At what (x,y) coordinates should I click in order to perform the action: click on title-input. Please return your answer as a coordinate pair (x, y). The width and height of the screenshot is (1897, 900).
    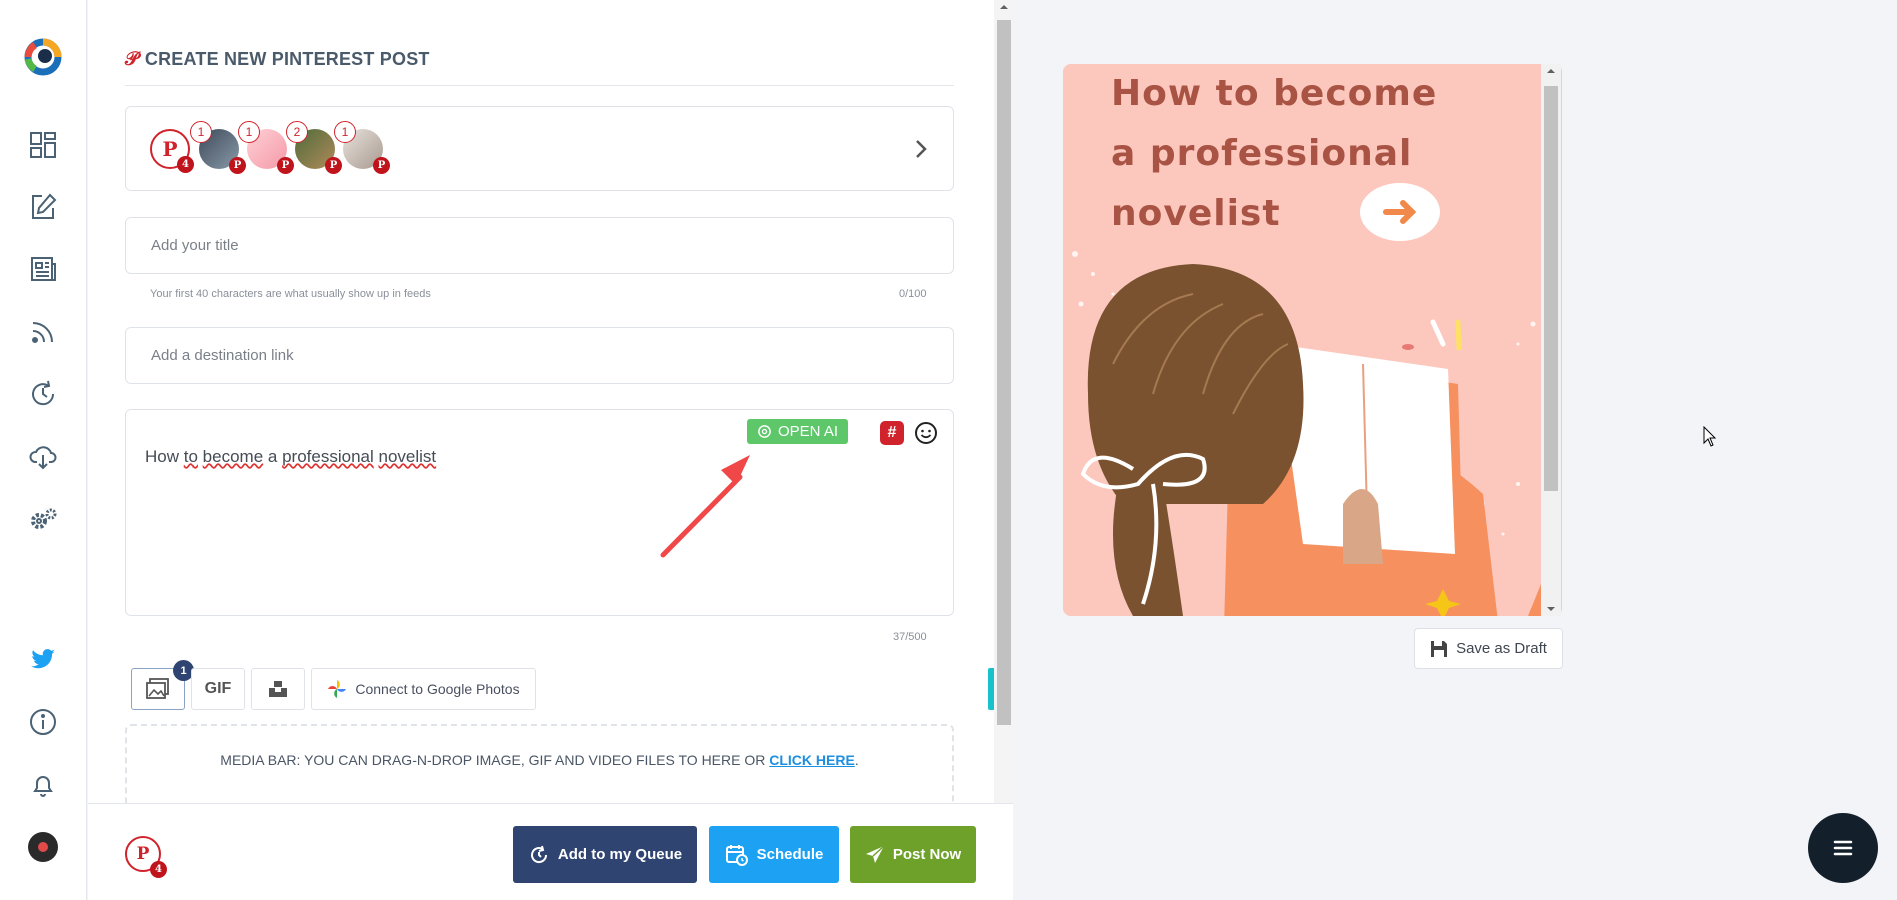
    Looking at the image, I should click on (539, 245).